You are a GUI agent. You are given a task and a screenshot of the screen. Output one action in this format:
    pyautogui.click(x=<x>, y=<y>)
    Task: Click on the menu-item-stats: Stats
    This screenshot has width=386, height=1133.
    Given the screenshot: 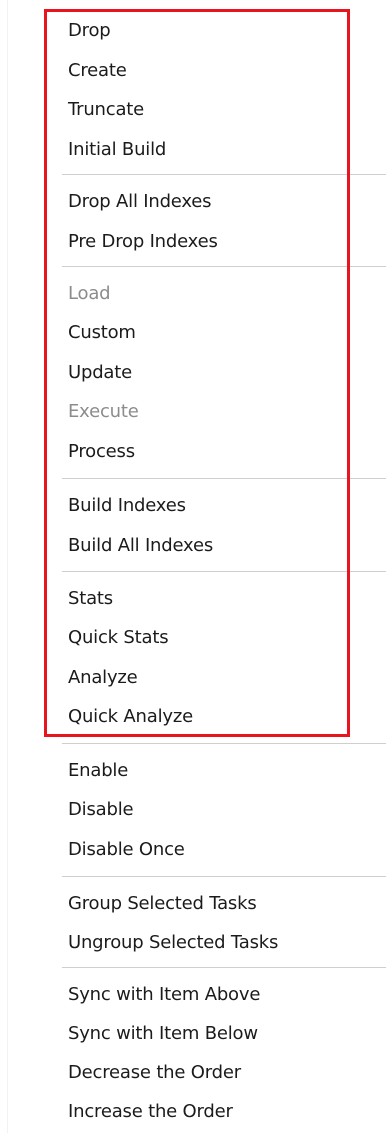 What is the action you would take?
    pyautogui.click(x=90, y=599)
    